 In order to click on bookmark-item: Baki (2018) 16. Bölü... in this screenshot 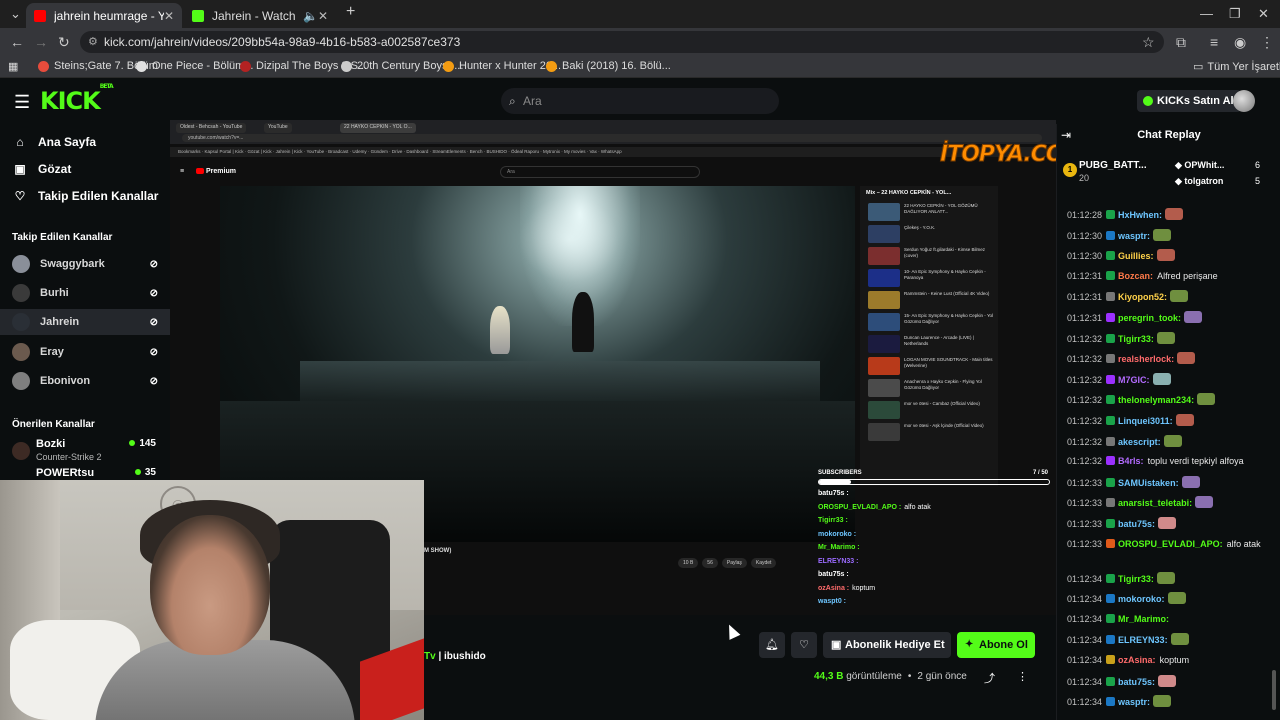, I will do `click(608, 66)`.